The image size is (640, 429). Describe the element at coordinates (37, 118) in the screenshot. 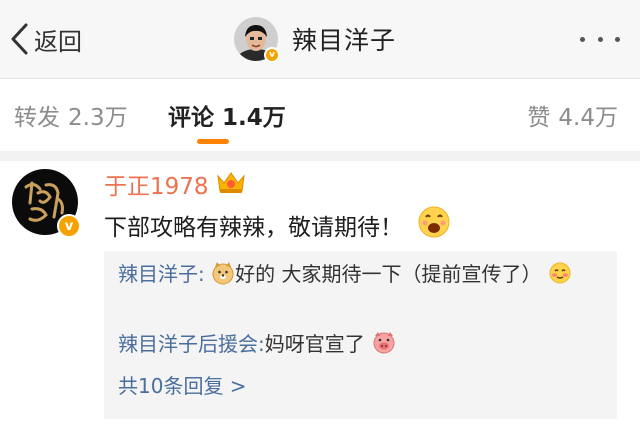

I see `tab-label: 转发` at that location.